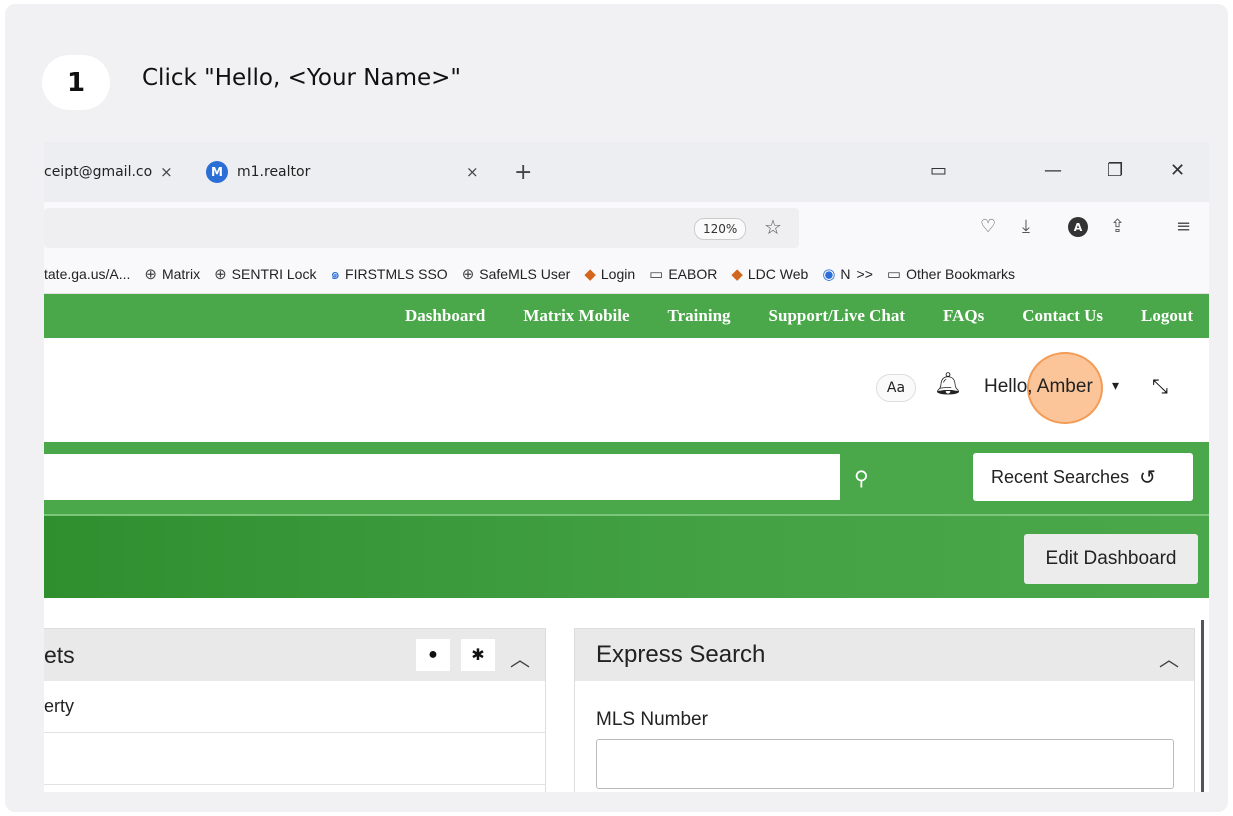  I want to click on dashboard-banner: Edit Dashboard, so click(626, 556).